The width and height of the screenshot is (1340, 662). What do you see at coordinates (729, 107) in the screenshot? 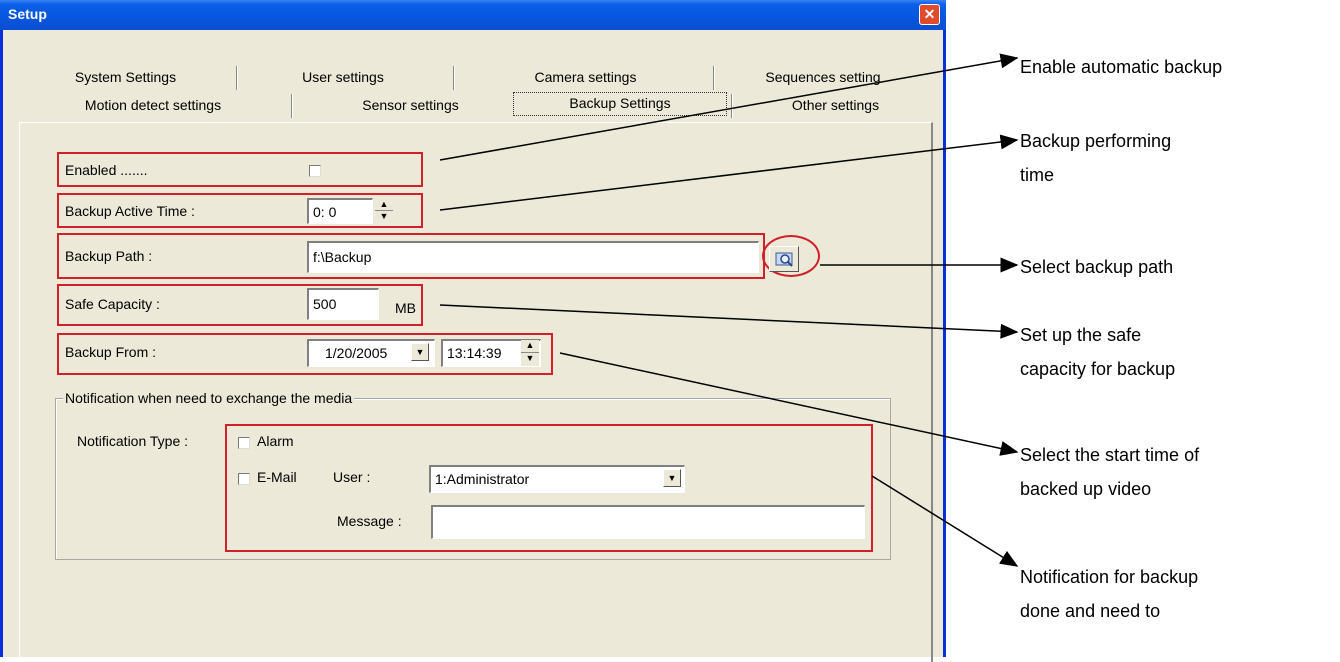
I see `arrow-enable` at bounding box center [729, 107].